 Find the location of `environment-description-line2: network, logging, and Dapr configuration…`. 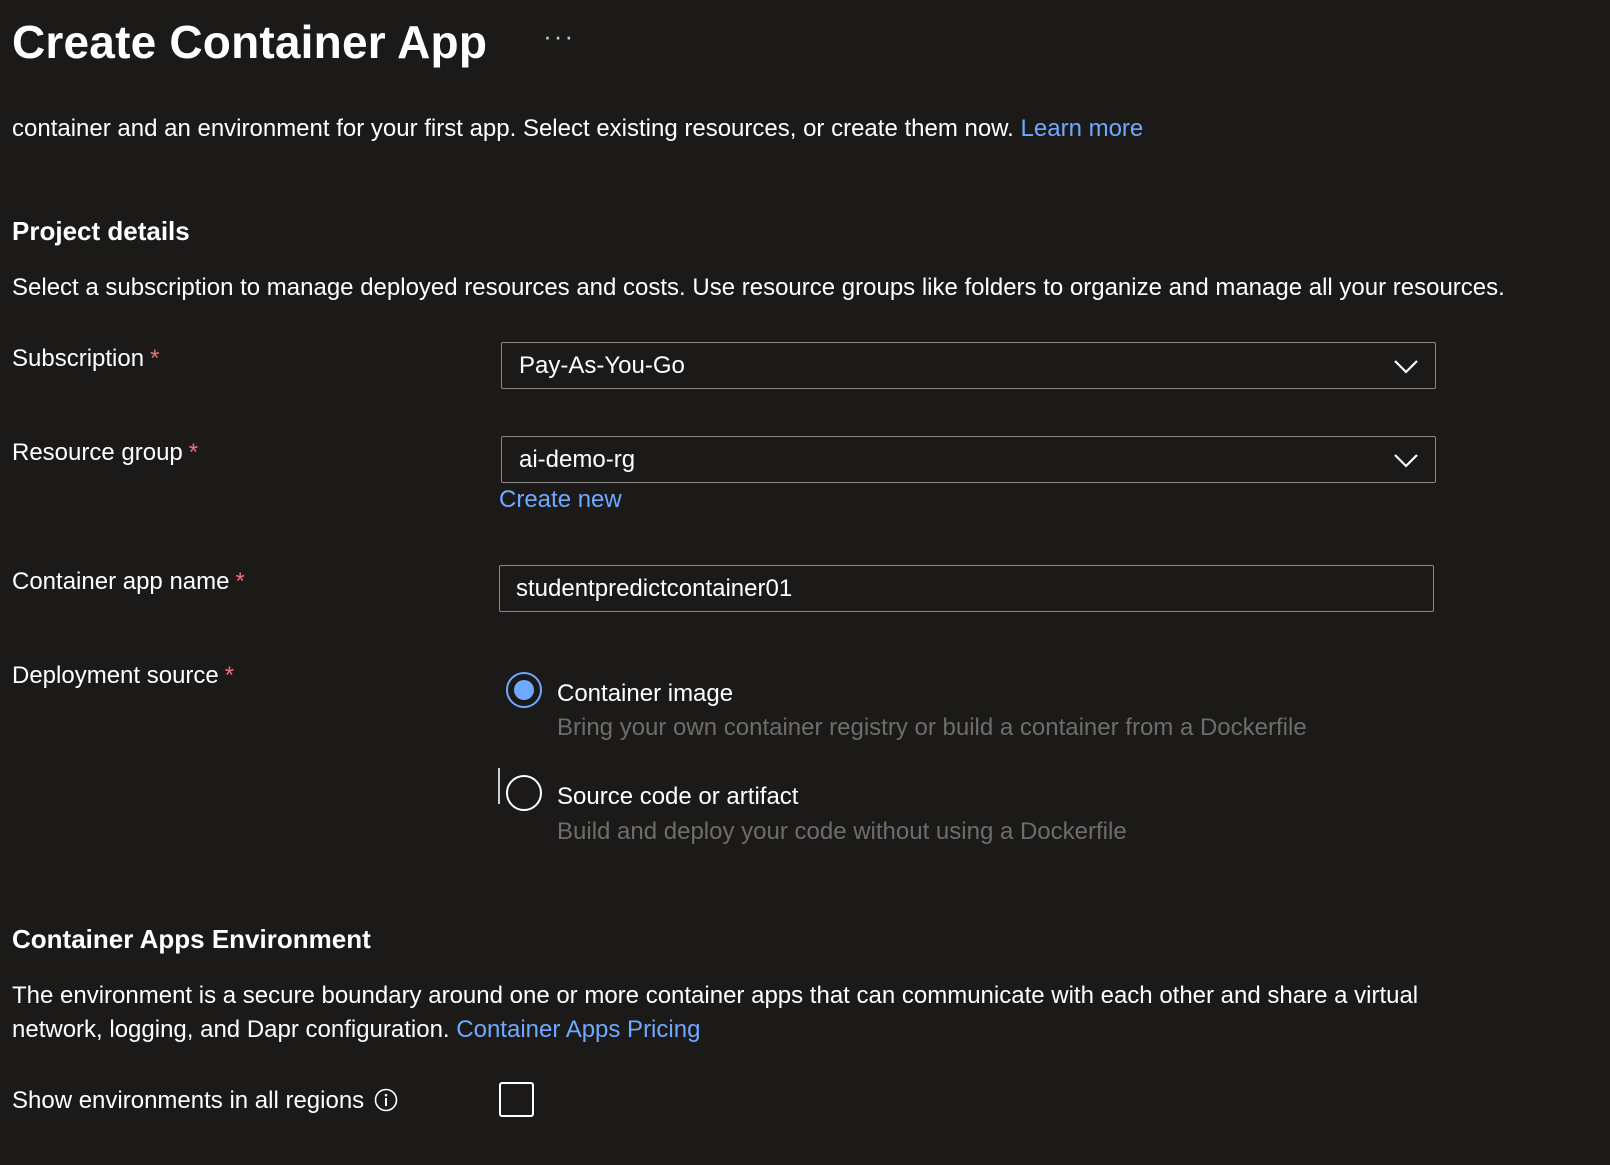

environment-description-line2: network, logging, and Dapr configuration… is located at coordinates (356, 1029).